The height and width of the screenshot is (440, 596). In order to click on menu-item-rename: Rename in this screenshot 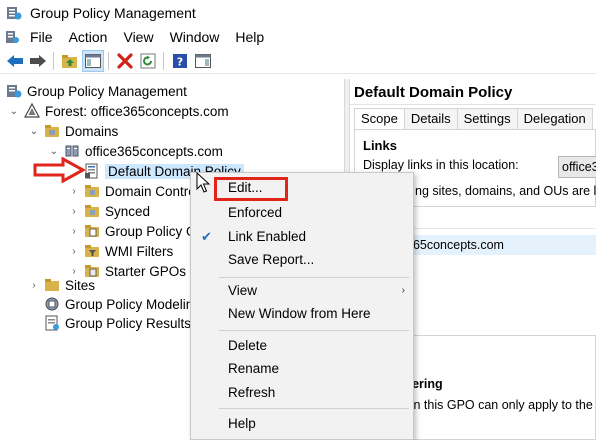, I will do `click(302, 369)`.